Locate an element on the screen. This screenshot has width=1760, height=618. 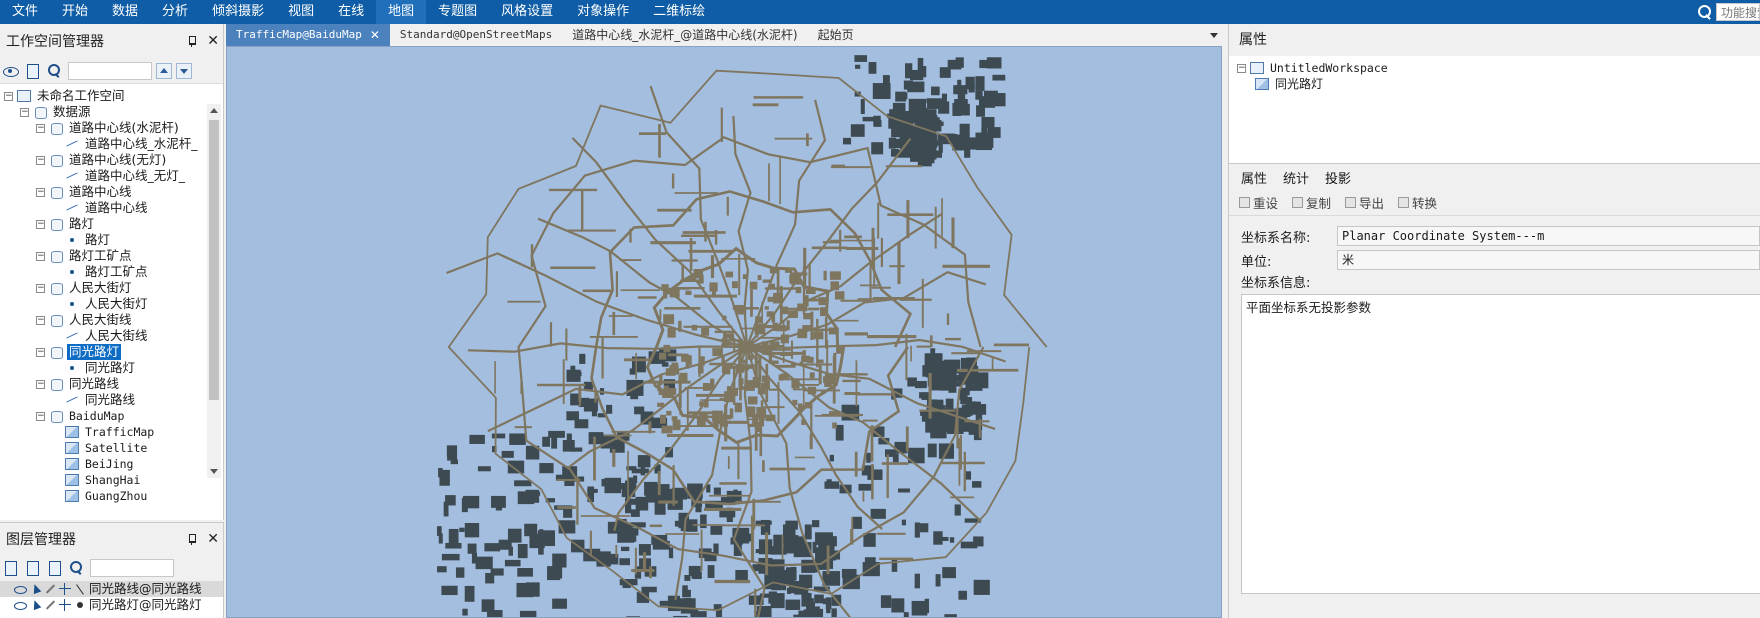
menu-item: 地图 is located at coordinates (401, 12).